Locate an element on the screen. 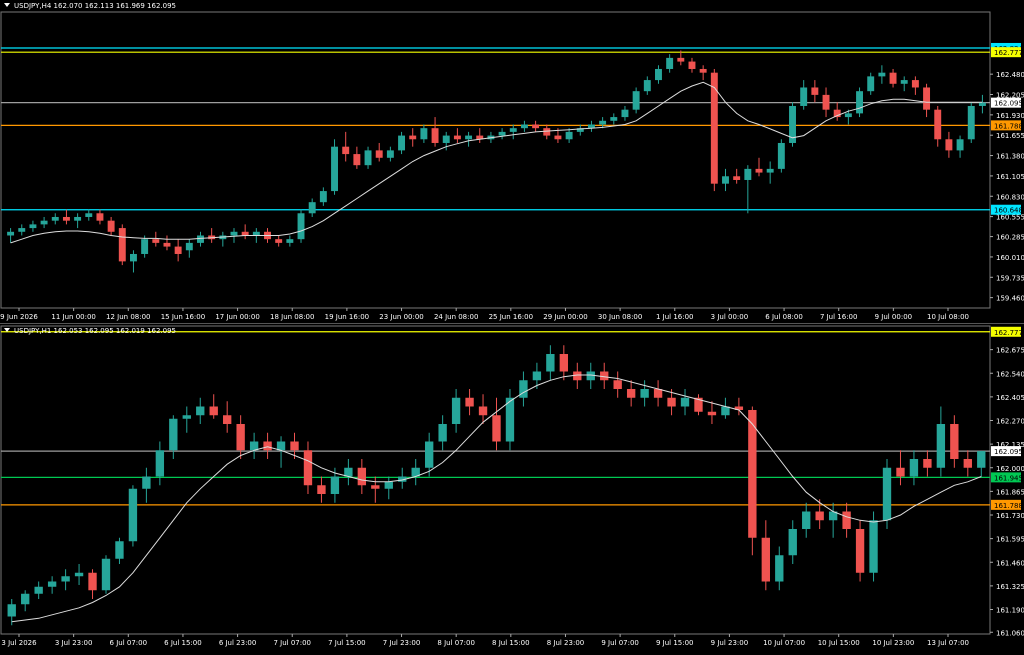 This screenshot has height=655, width=1024. y-tick-label: 161.380 is located at coordinates (1010, 157).